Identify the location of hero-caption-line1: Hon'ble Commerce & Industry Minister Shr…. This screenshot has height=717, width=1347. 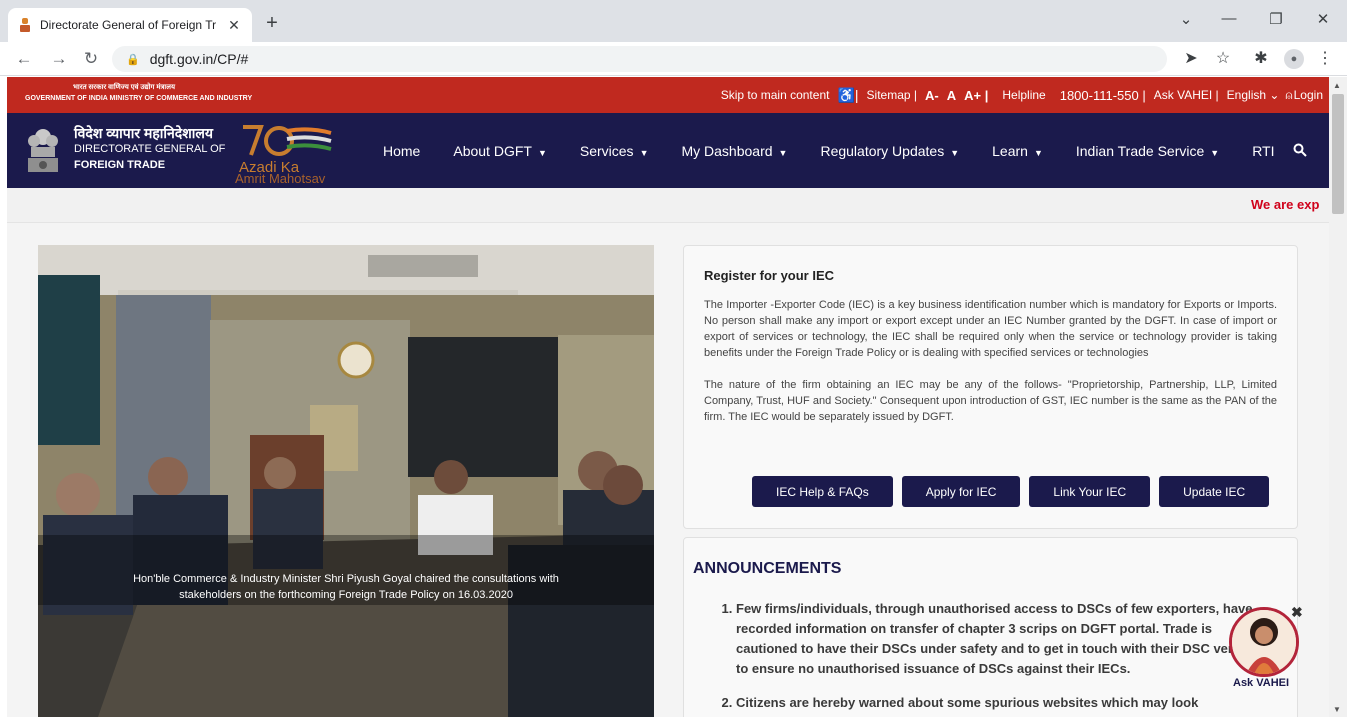
(346, 579).